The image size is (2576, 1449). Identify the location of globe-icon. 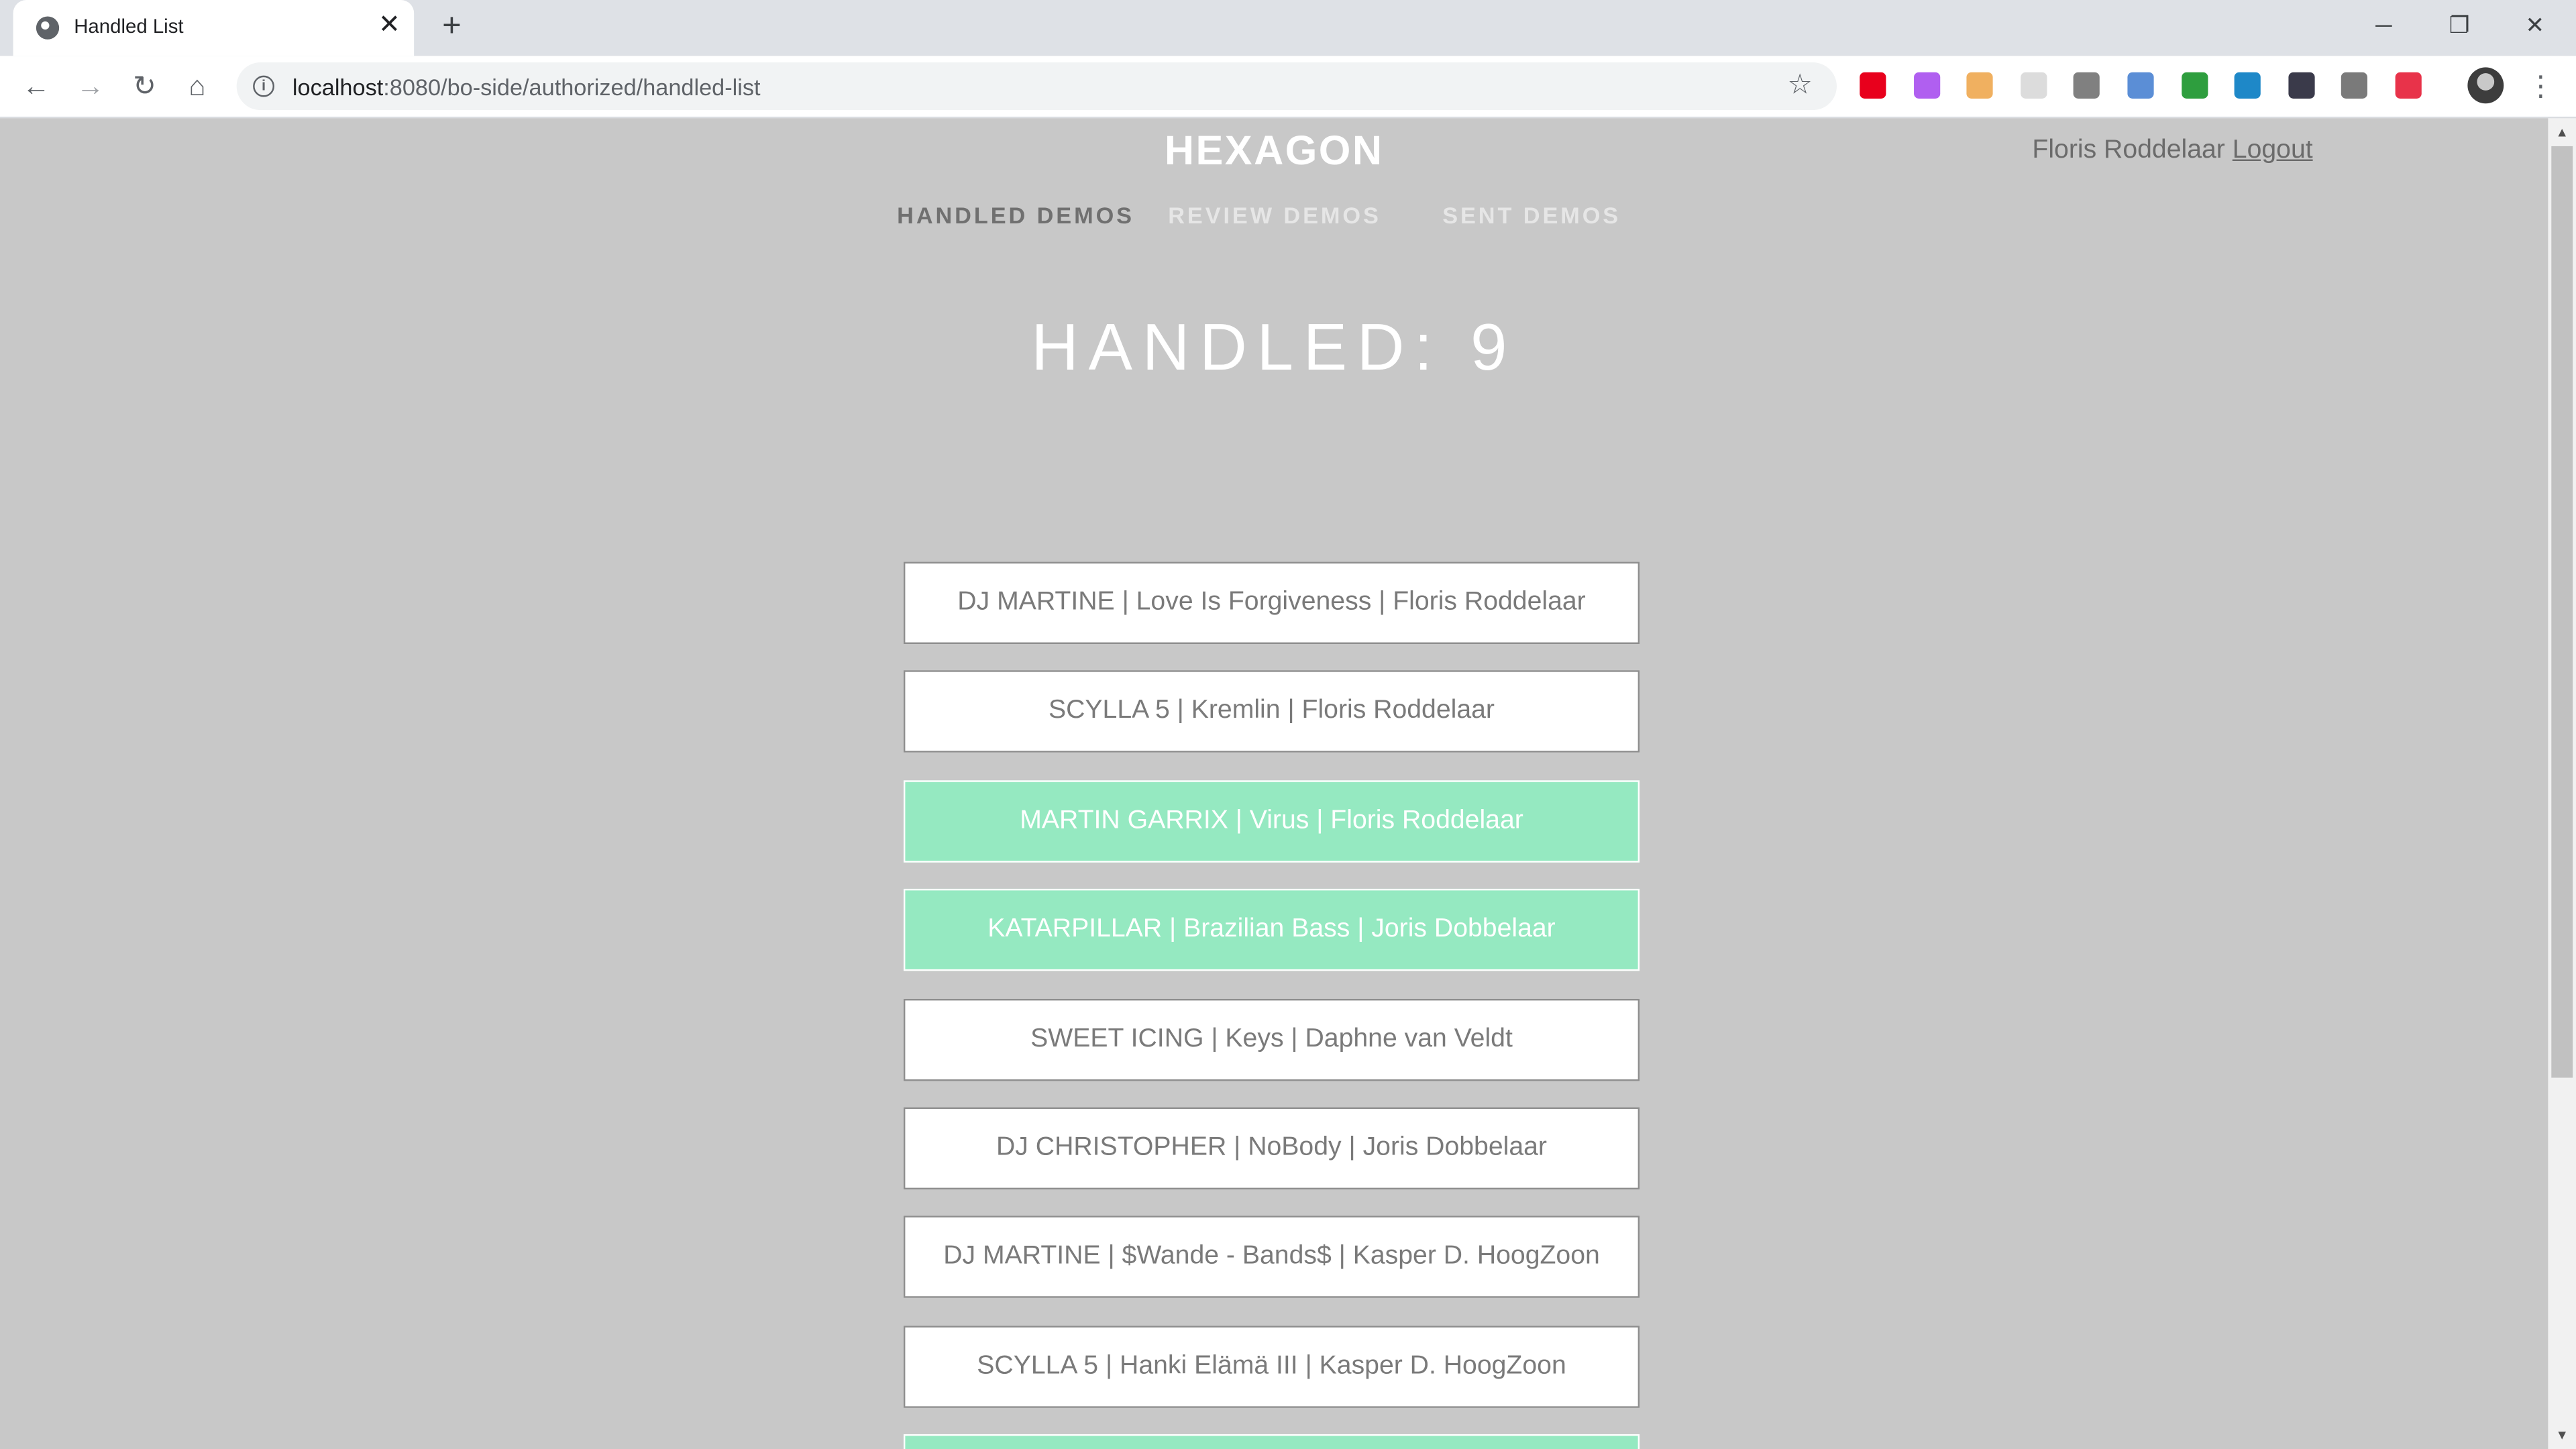
(48, 28).